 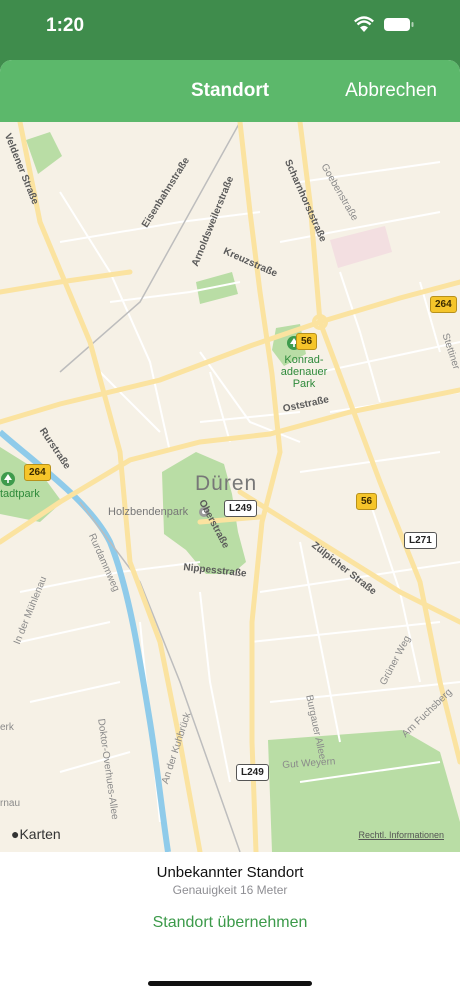 What do you see at coordinates (230, 30) in the screenshot?
I see `status-bar: 1:20` at bounding box center [230, 30].